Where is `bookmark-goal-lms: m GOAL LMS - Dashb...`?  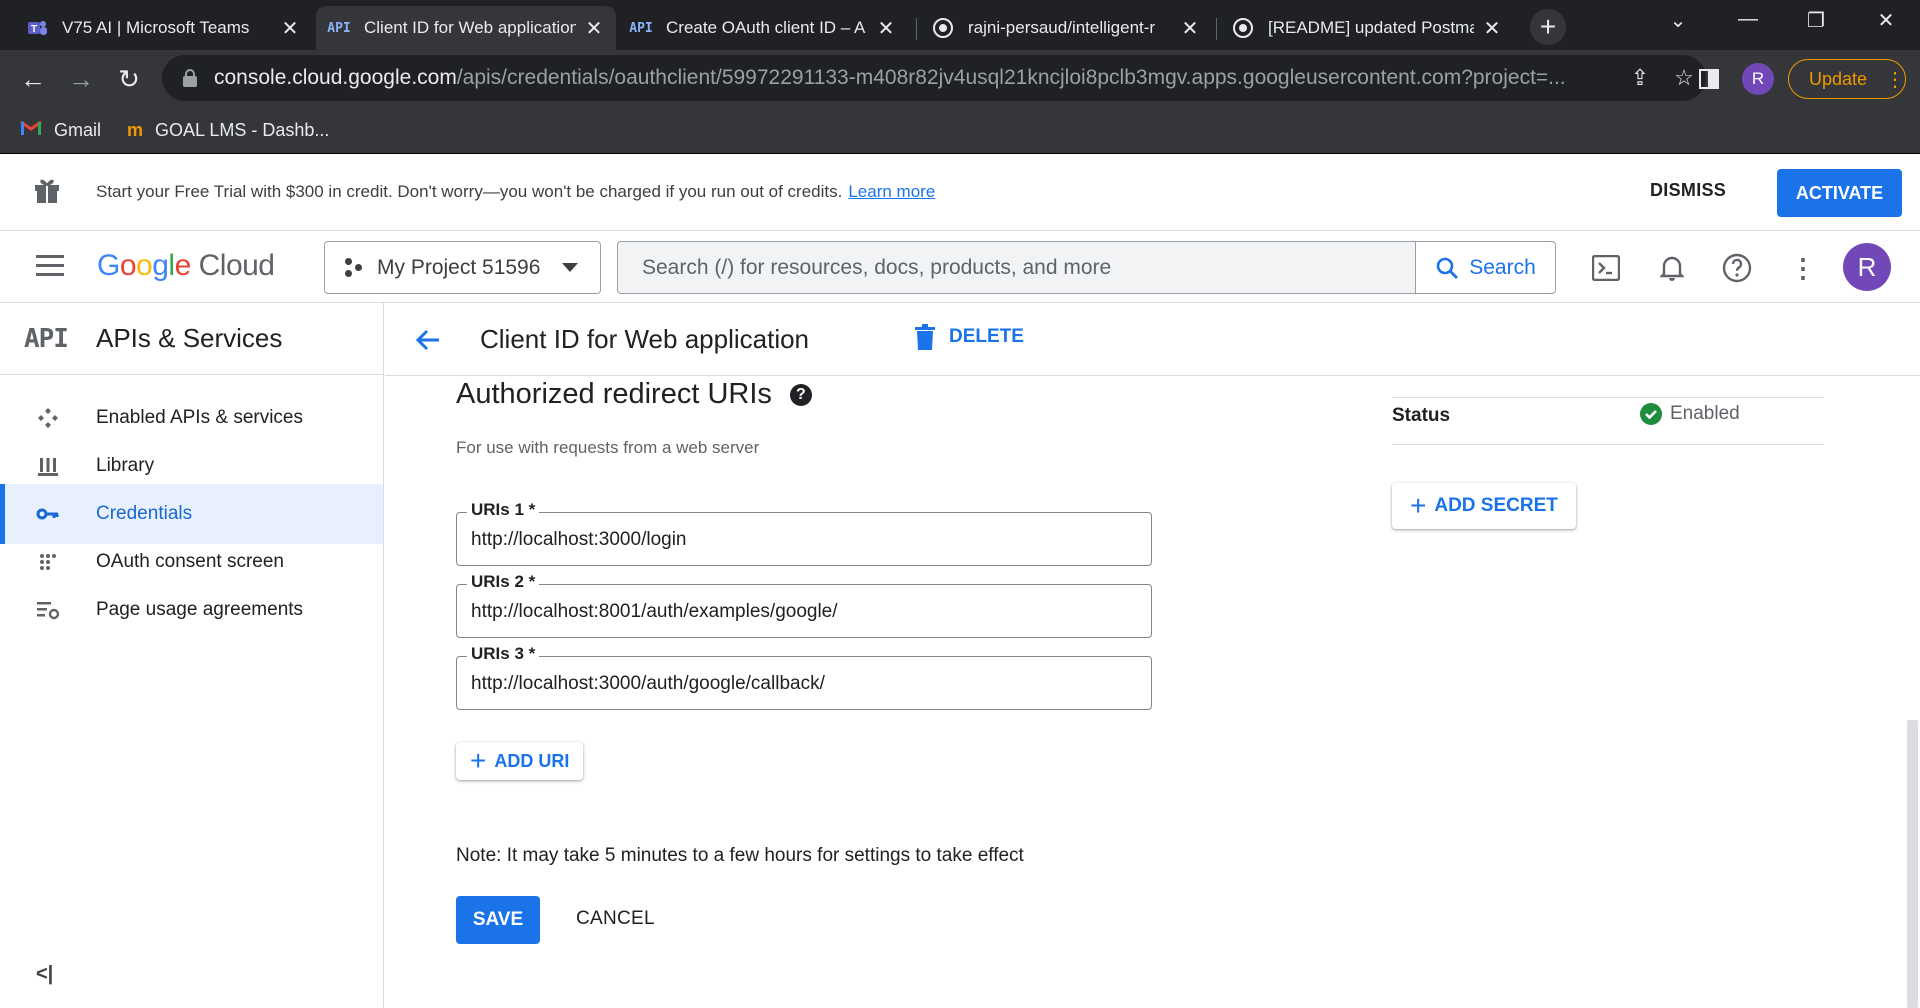
bookmark-goal-lms: m GOAL LMS - Dashb... is located at coordinates (228, 130).